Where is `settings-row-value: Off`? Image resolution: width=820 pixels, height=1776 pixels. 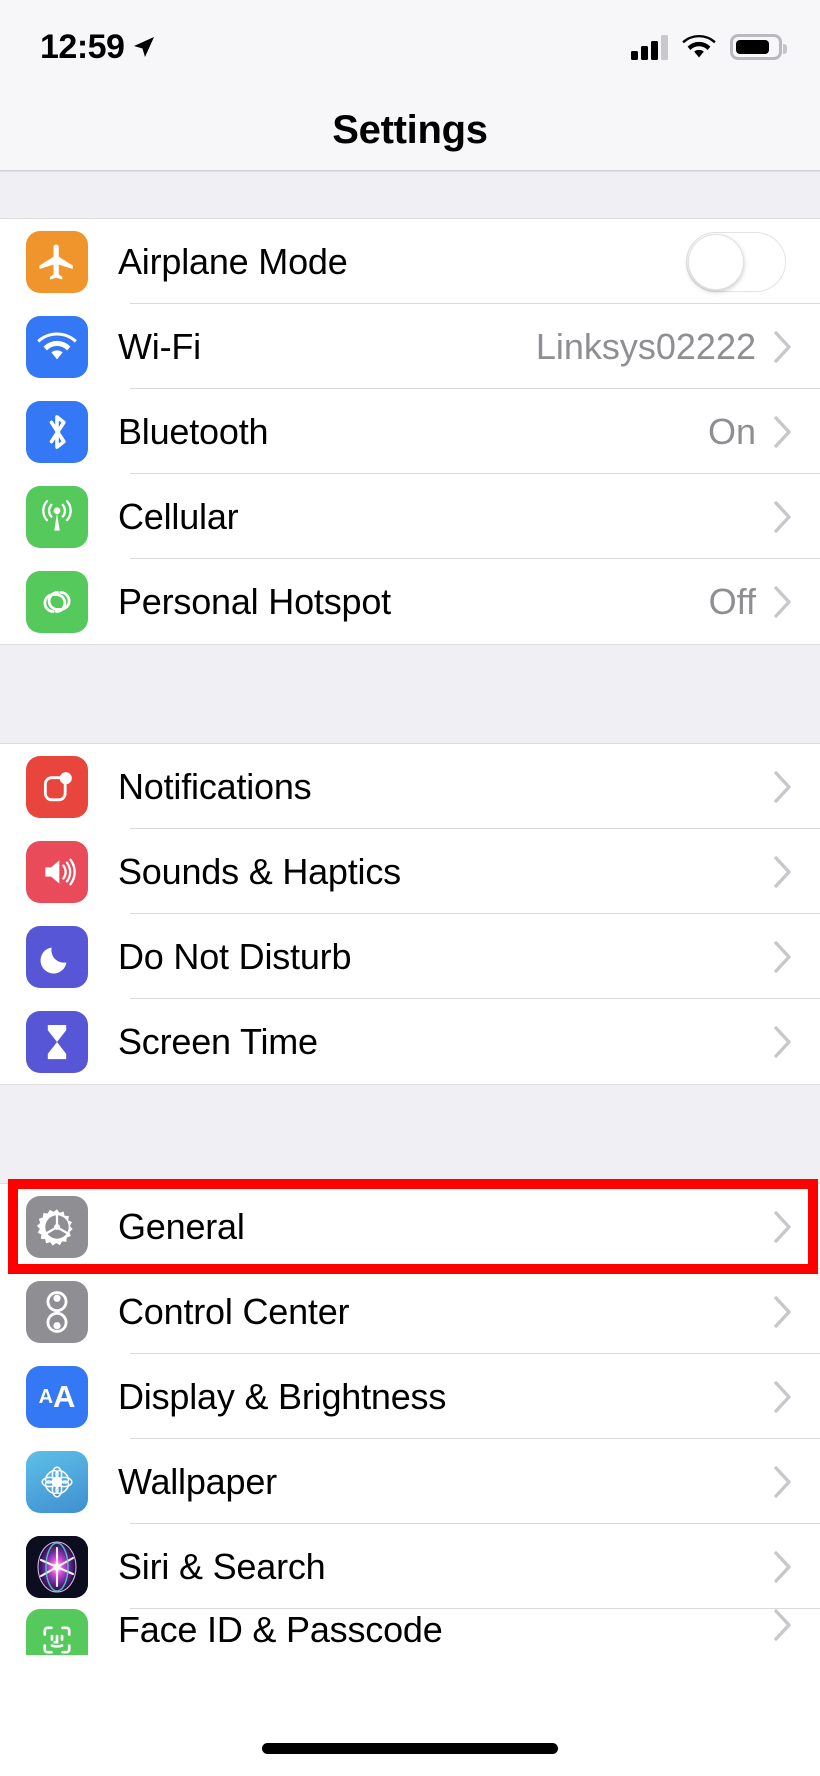 settings-row-value: Off is located at coordinates (732, 601).